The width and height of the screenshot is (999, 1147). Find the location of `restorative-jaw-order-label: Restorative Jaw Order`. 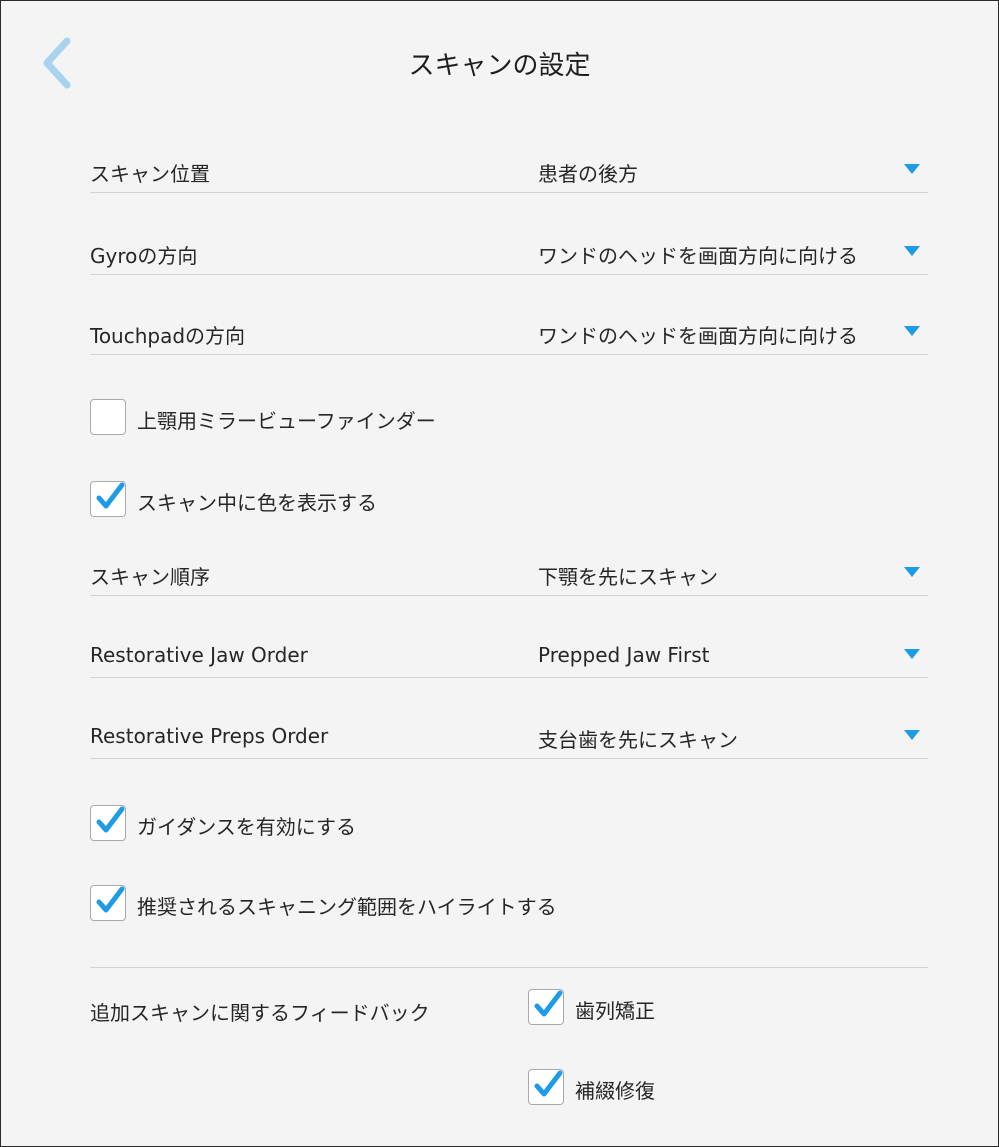

restorative-jaw-order-label: Restorative Jaw Order is located at coordinates (199, 655).